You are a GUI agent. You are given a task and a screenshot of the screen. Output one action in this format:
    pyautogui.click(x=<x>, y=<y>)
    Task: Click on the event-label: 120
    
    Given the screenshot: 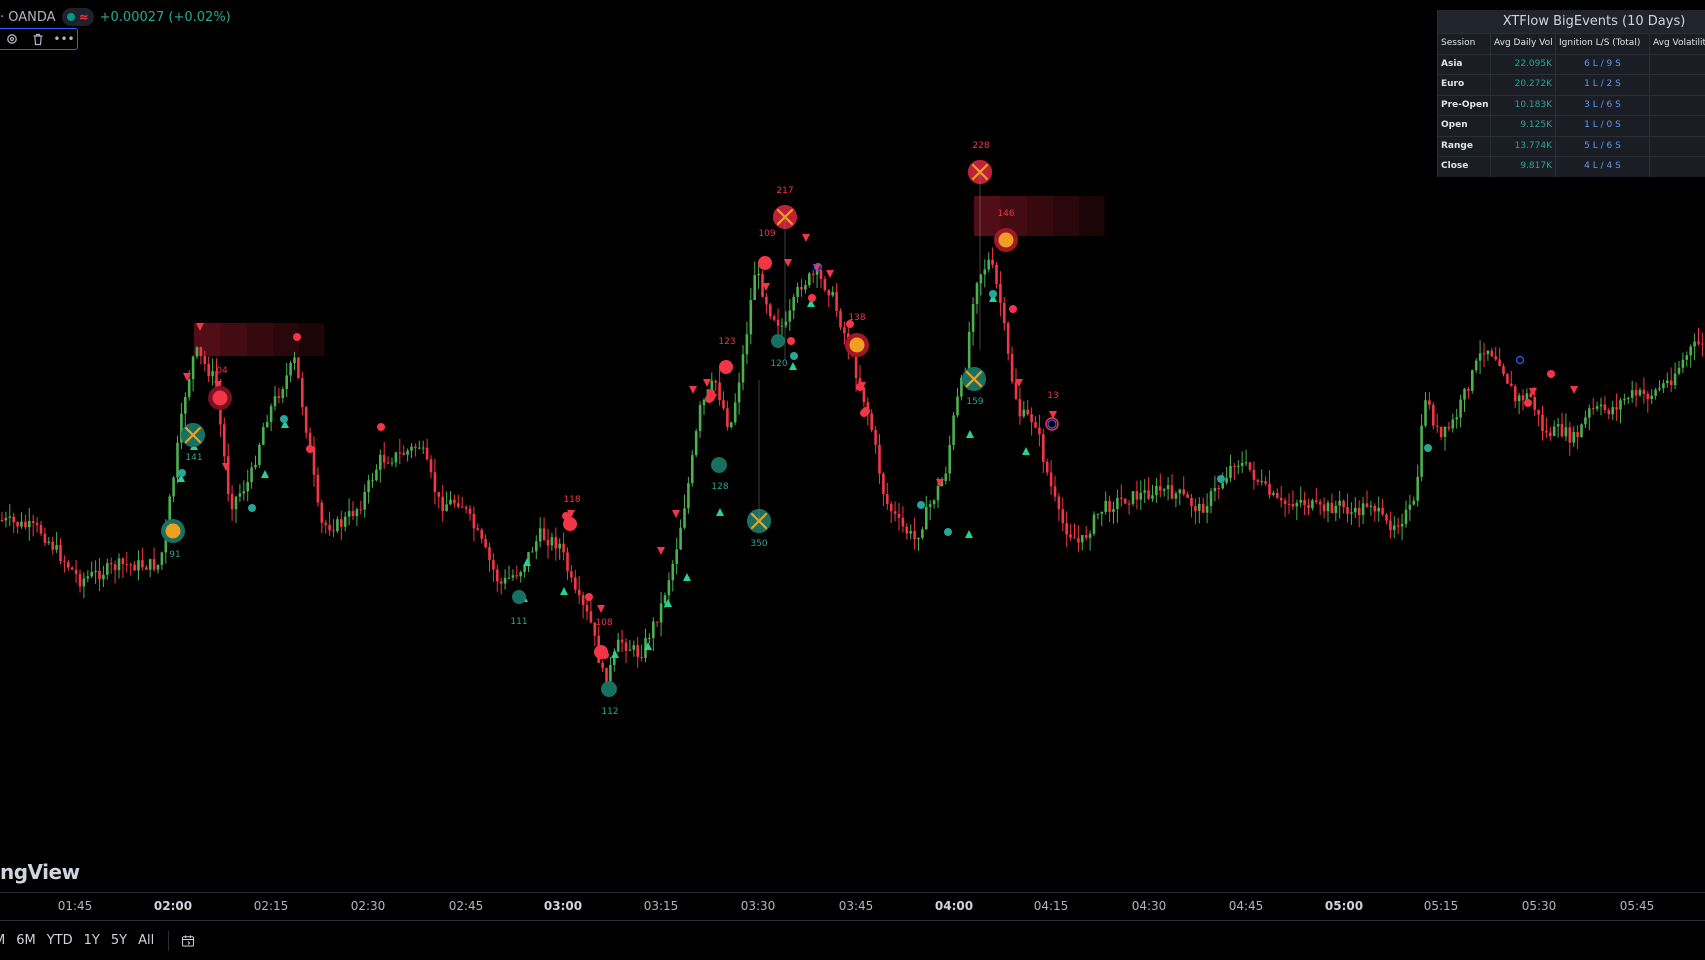 What is the action you would take?
    pyautogui.click(x=778, y=364)
    